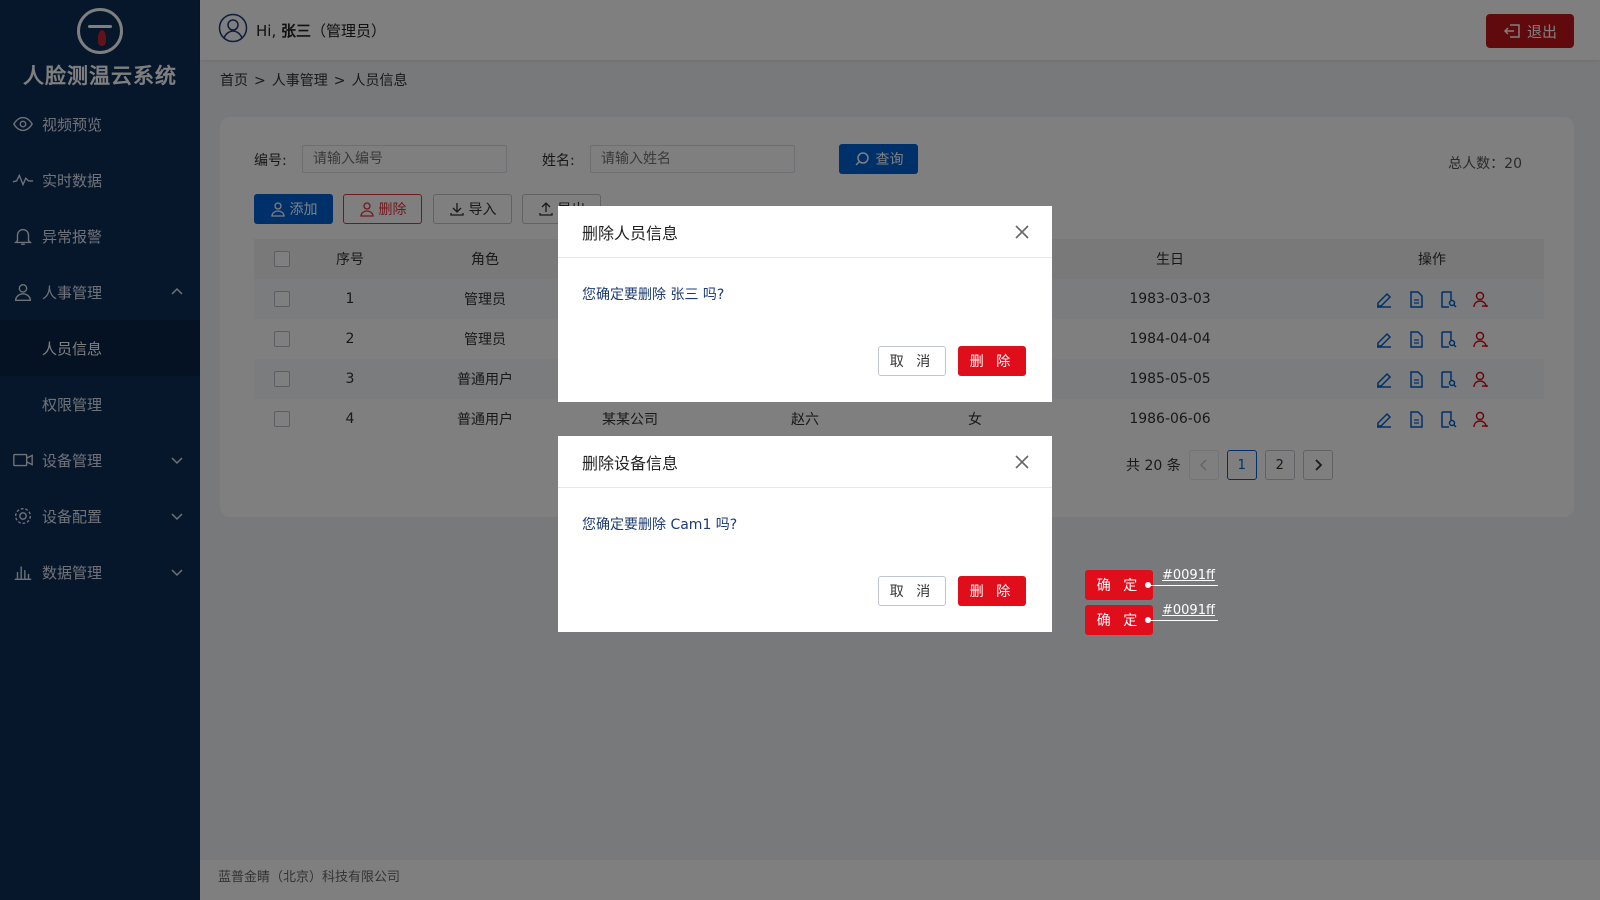 The image size is (1600, 900). I want to click on delete-person-dialog: 删除人员信息 您确定要删除 张三 吗? 取 消 删 除, so click(805, 304).